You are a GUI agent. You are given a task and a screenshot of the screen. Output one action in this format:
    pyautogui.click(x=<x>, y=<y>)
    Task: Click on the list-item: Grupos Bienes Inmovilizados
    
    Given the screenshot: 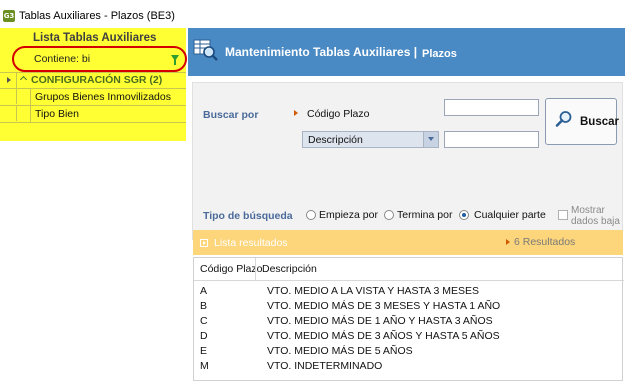 What is the action you would take?
    pyautogui.click(x=108, y=97)
    